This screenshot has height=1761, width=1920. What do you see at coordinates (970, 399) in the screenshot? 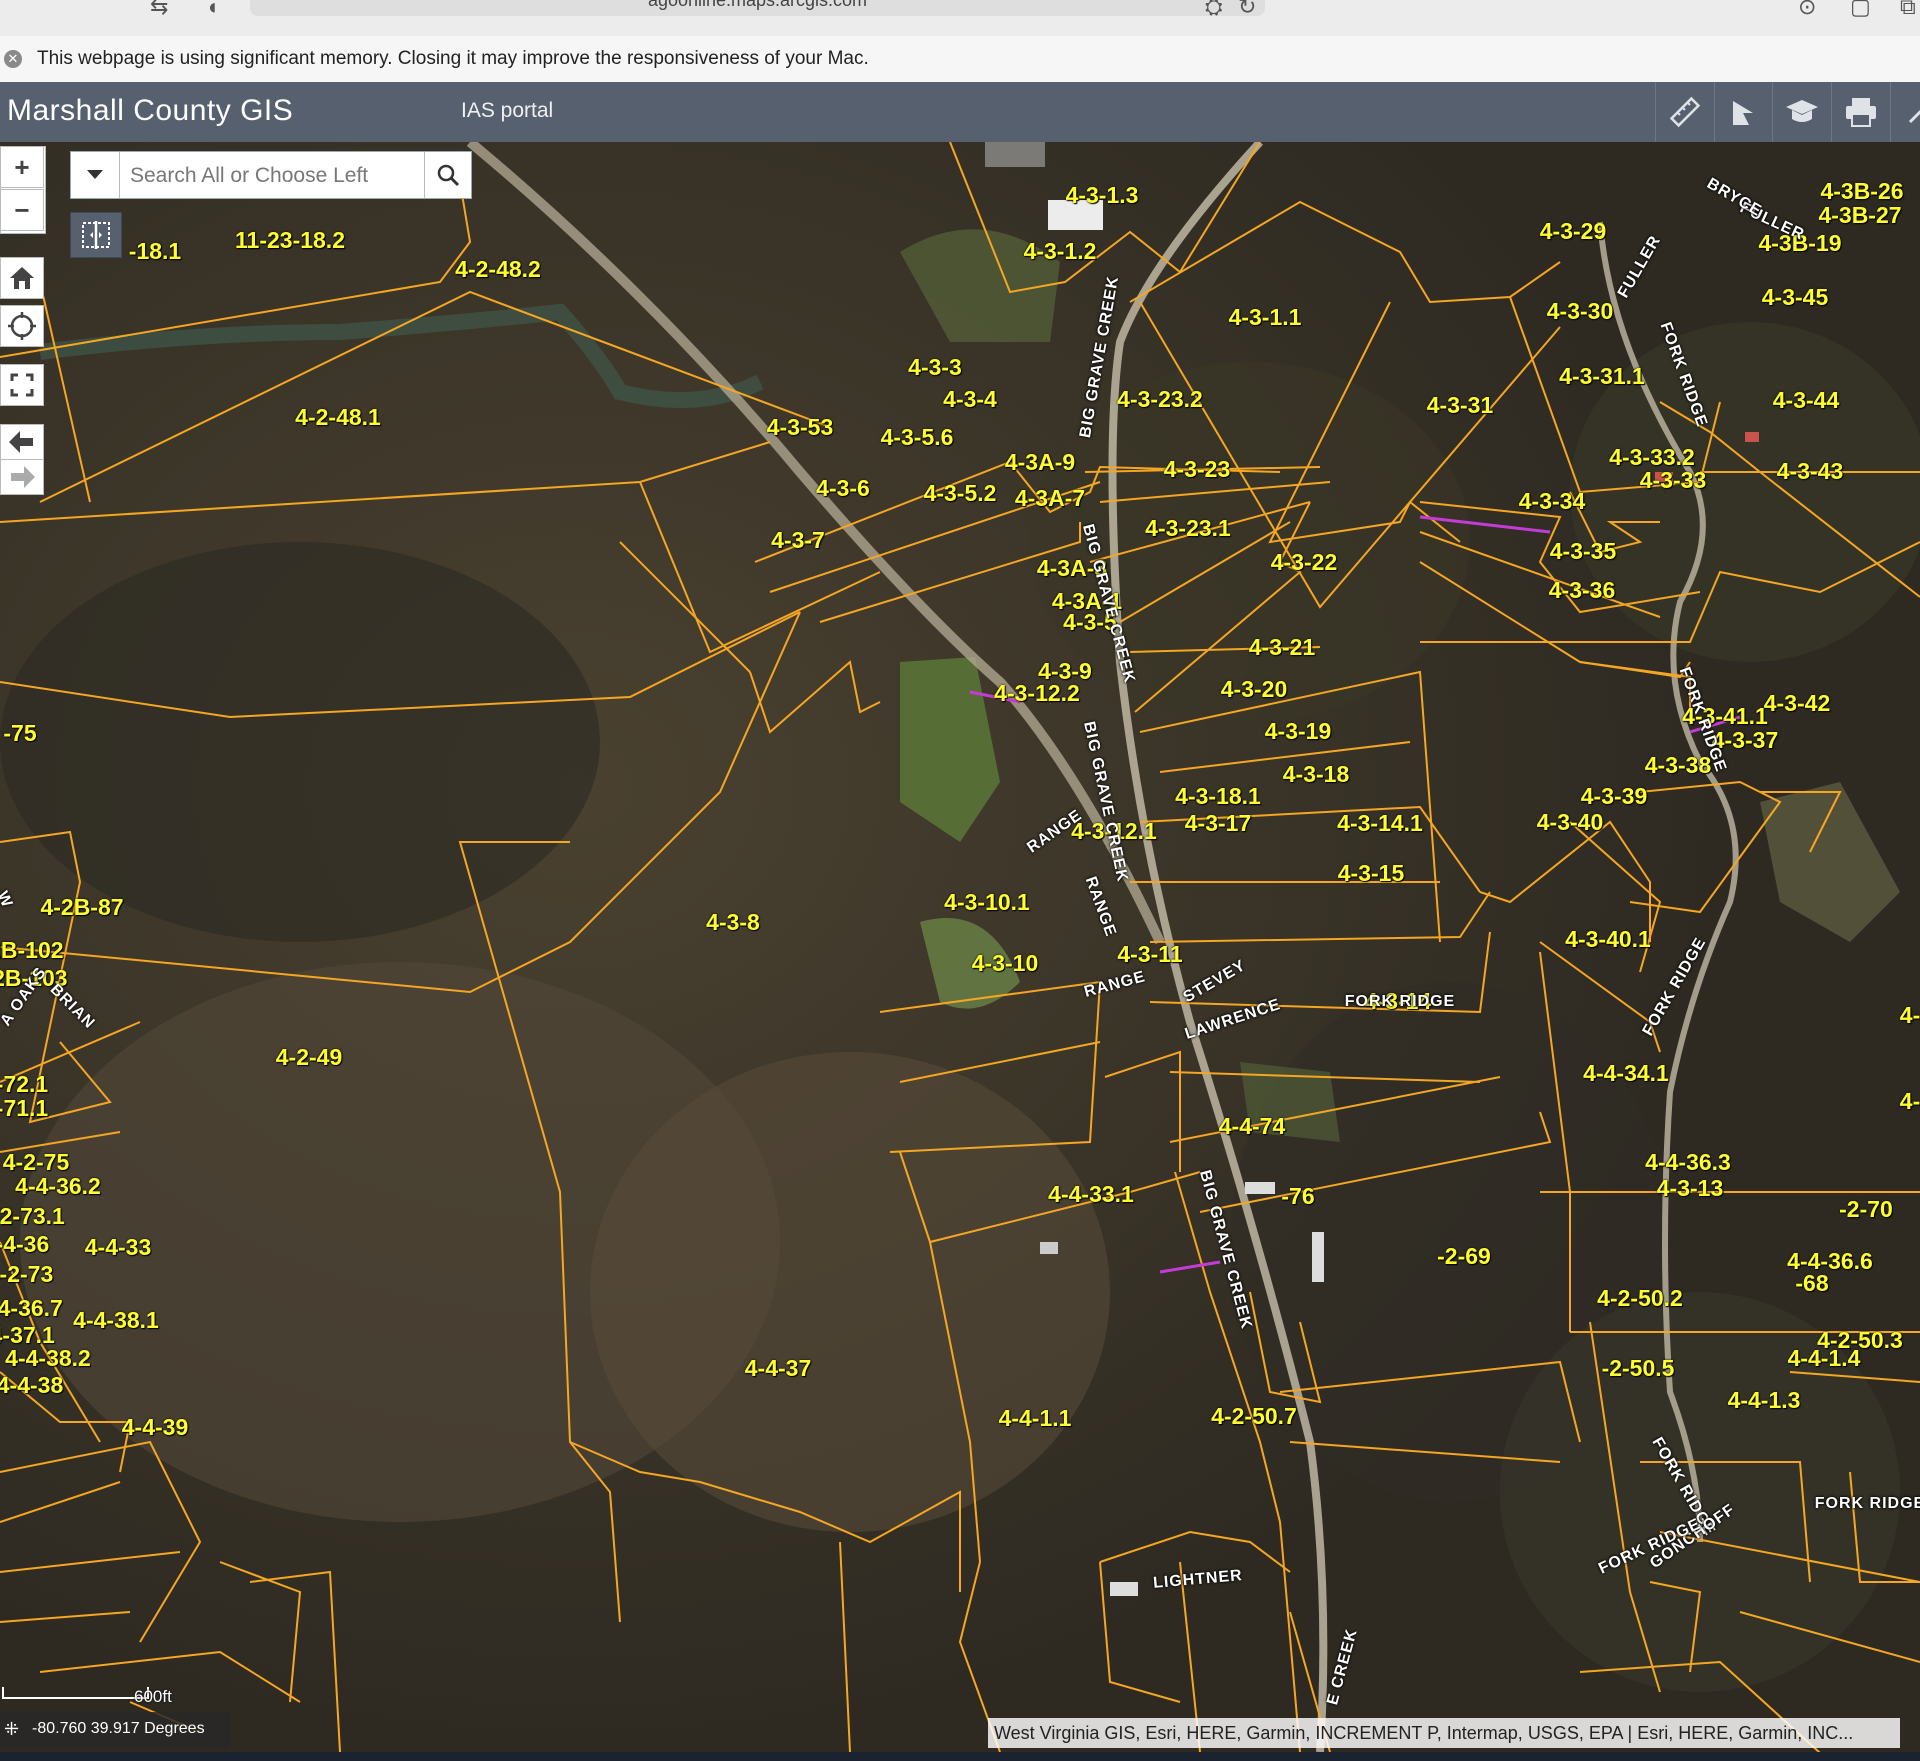
I see `parcel-label: 4-3-4` at bounding box center [970, 399].